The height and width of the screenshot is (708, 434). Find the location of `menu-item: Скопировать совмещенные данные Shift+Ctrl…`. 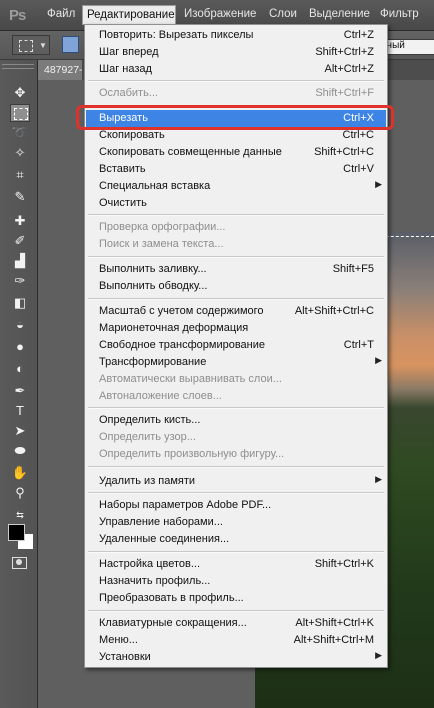

menu-item: Скопировать совмещенные данные Shift+Ctrl… is located at coordinates (236, 152).